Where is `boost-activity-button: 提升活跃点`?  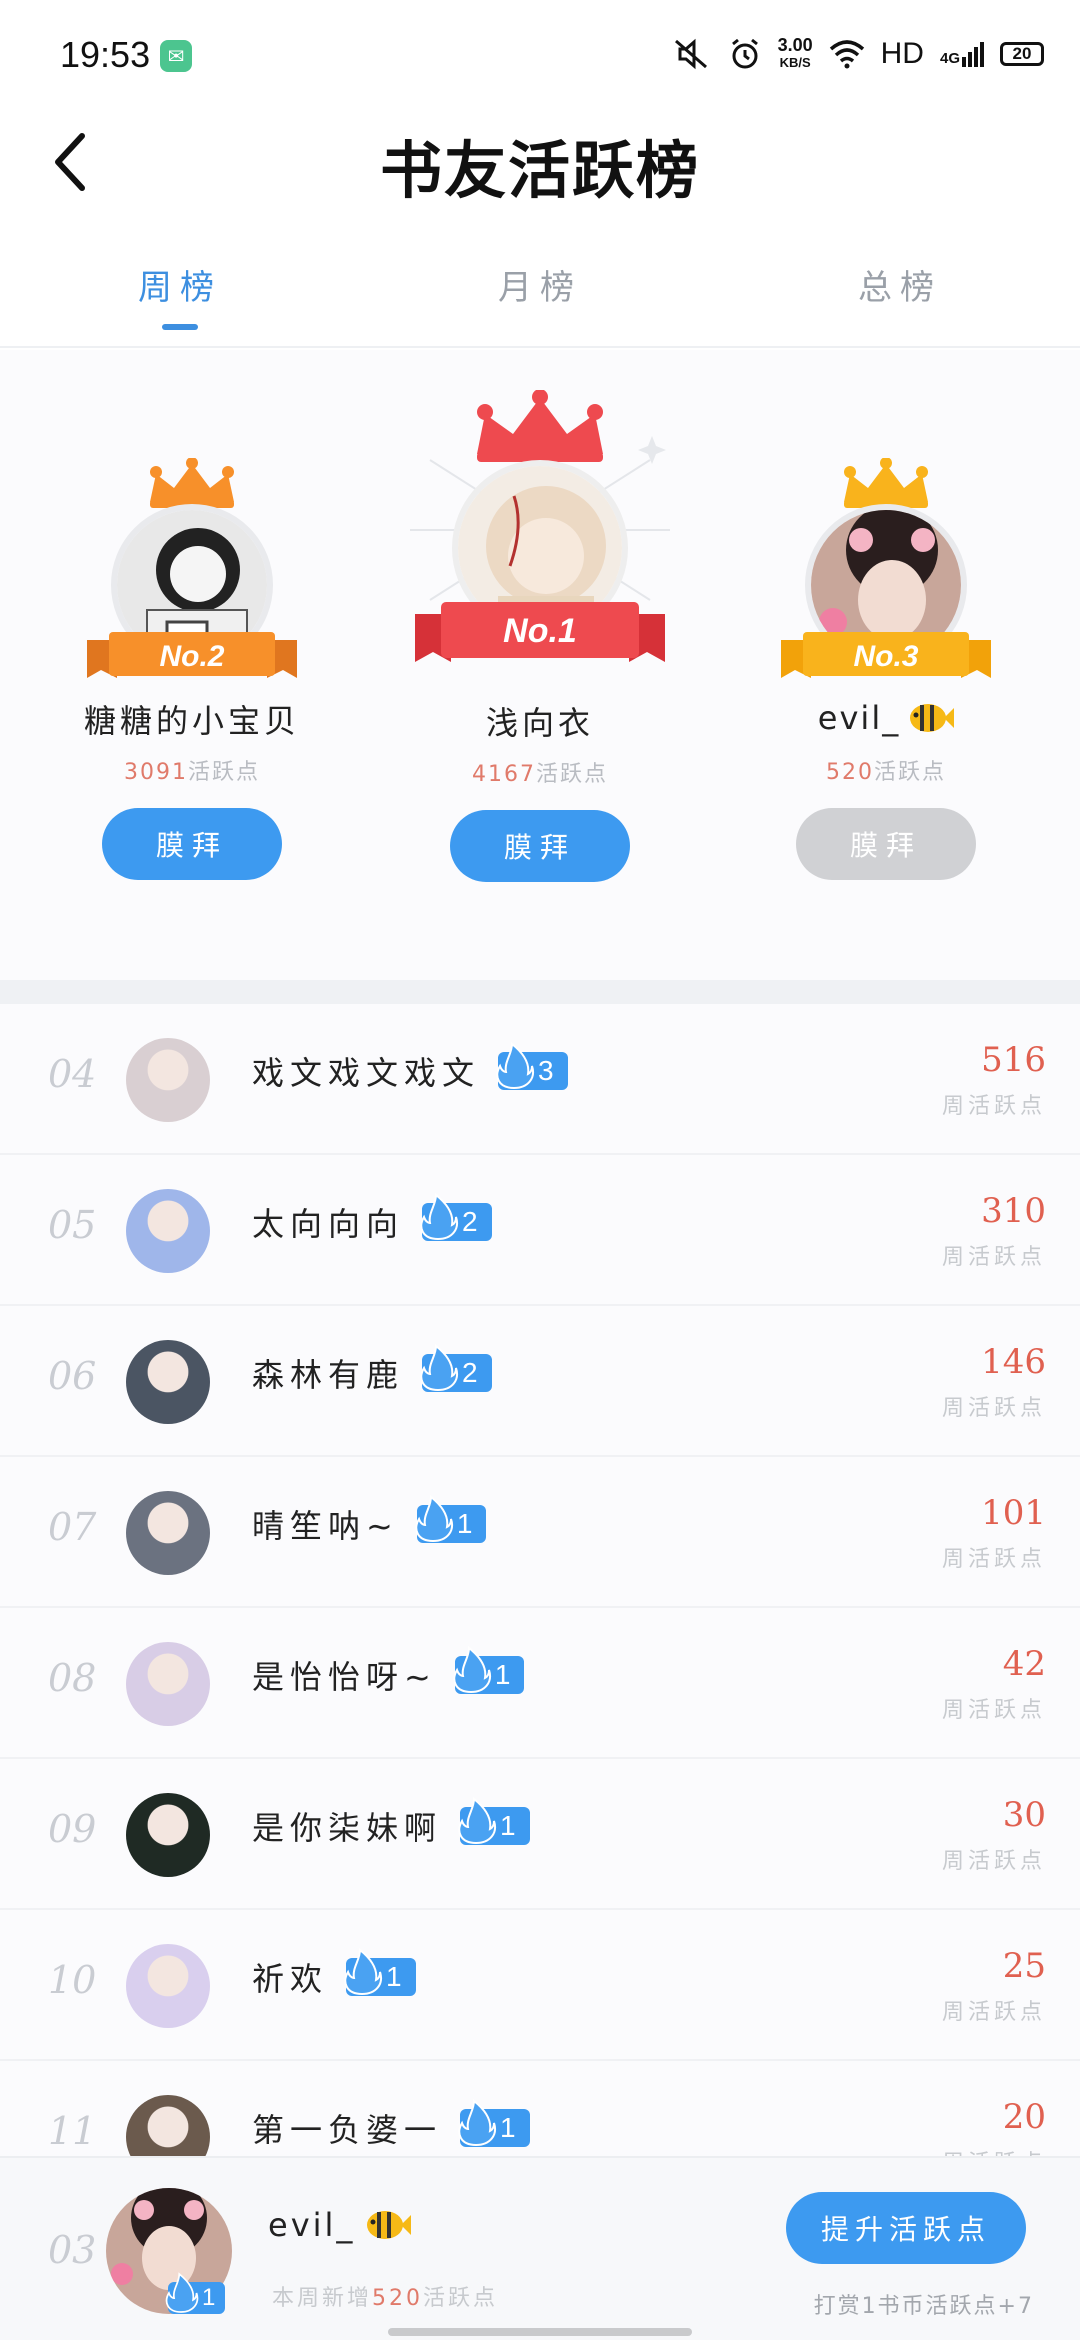 boost-activity-button: 提升活跃点 is located at coordinates (906, 2228).